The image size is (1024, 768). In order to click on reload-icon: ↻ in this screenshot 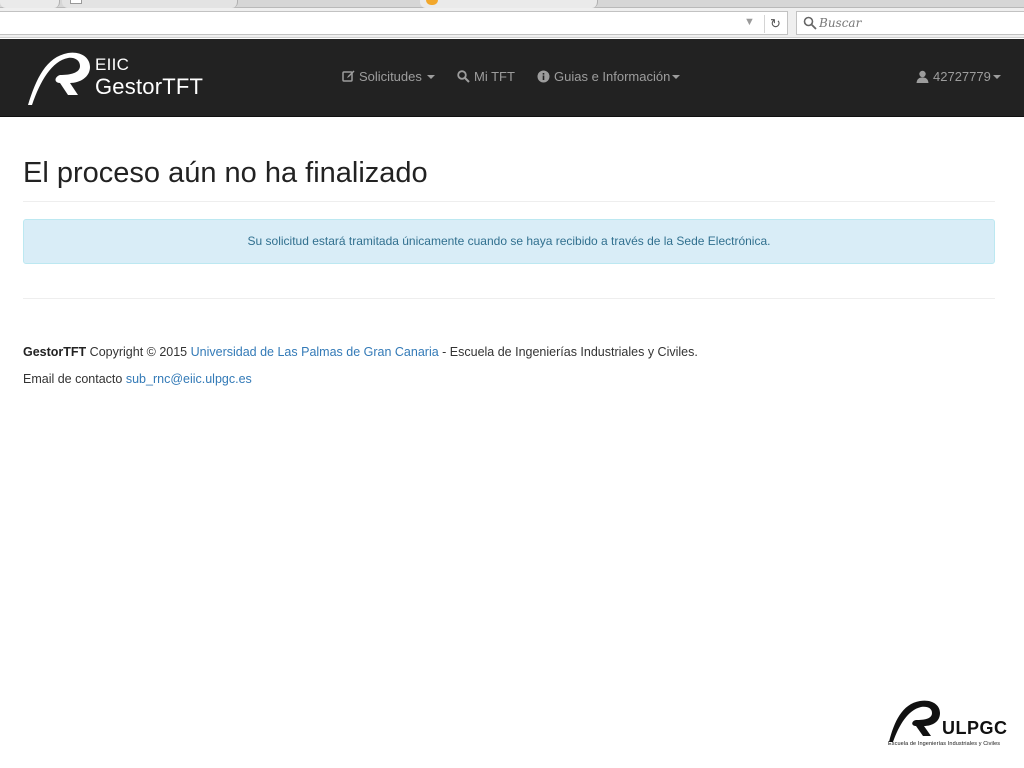, I will do `click(775, 24)`.